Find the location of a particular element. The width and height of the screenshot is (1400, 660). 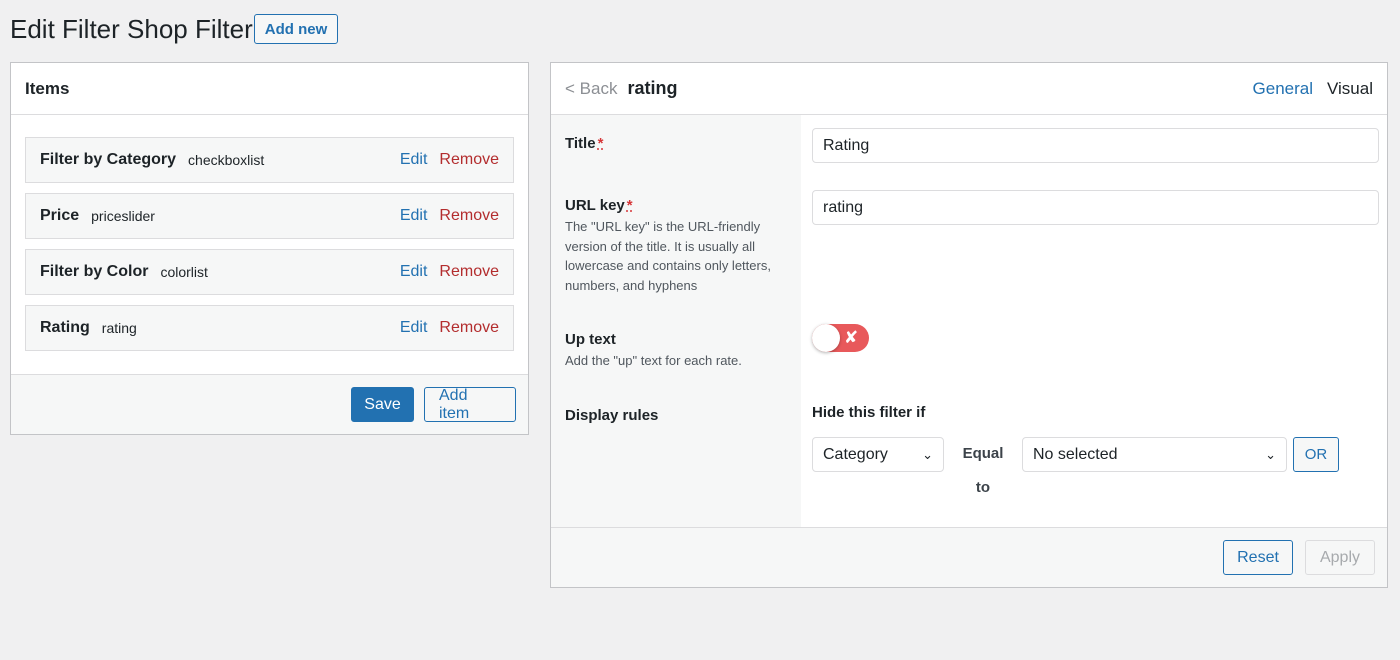

up-text-label: Up text is located at coordinates (590, 339).